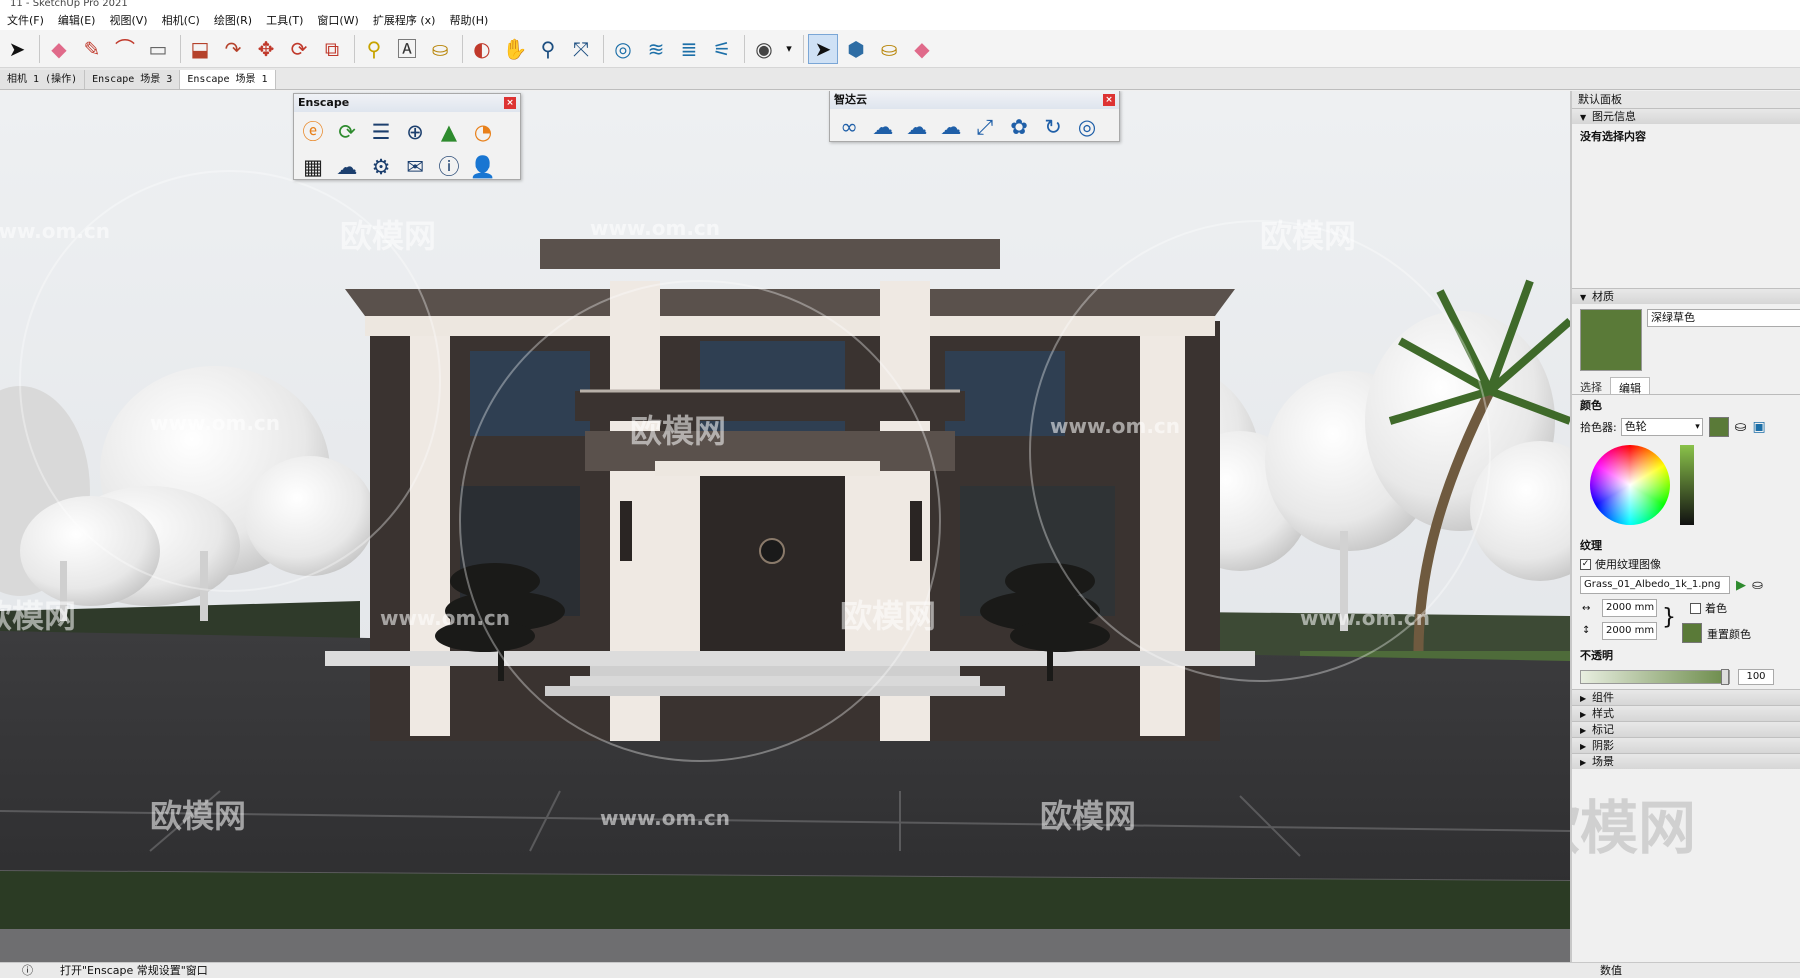  What do you see at coordinates (764, 49) in the screenshot?
I see `account-icon: ◉` at bounding box center [764, 49].